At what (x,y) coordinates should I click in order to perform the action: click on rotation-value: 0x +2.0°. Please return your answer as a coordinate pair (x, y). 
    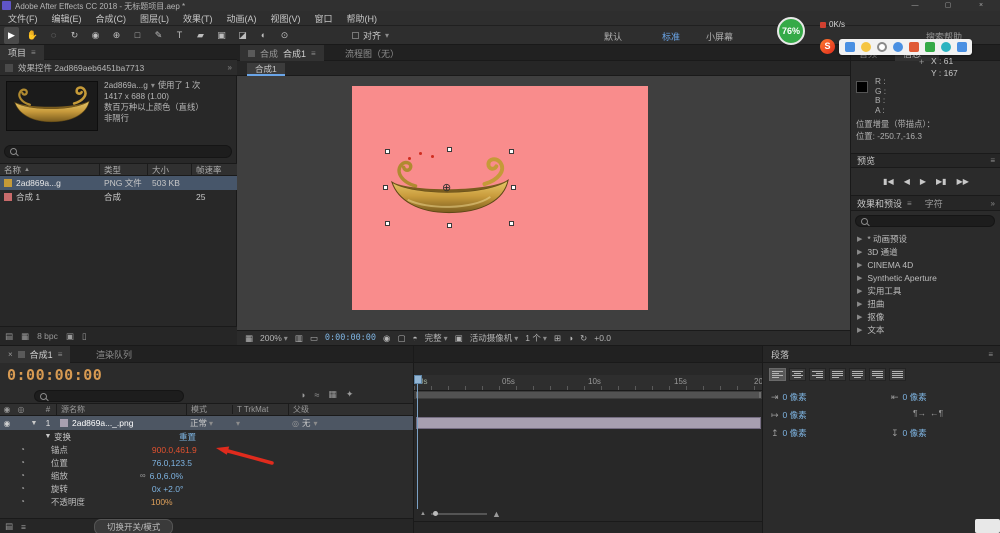
    Looking at the image, I should click on (168, 489).